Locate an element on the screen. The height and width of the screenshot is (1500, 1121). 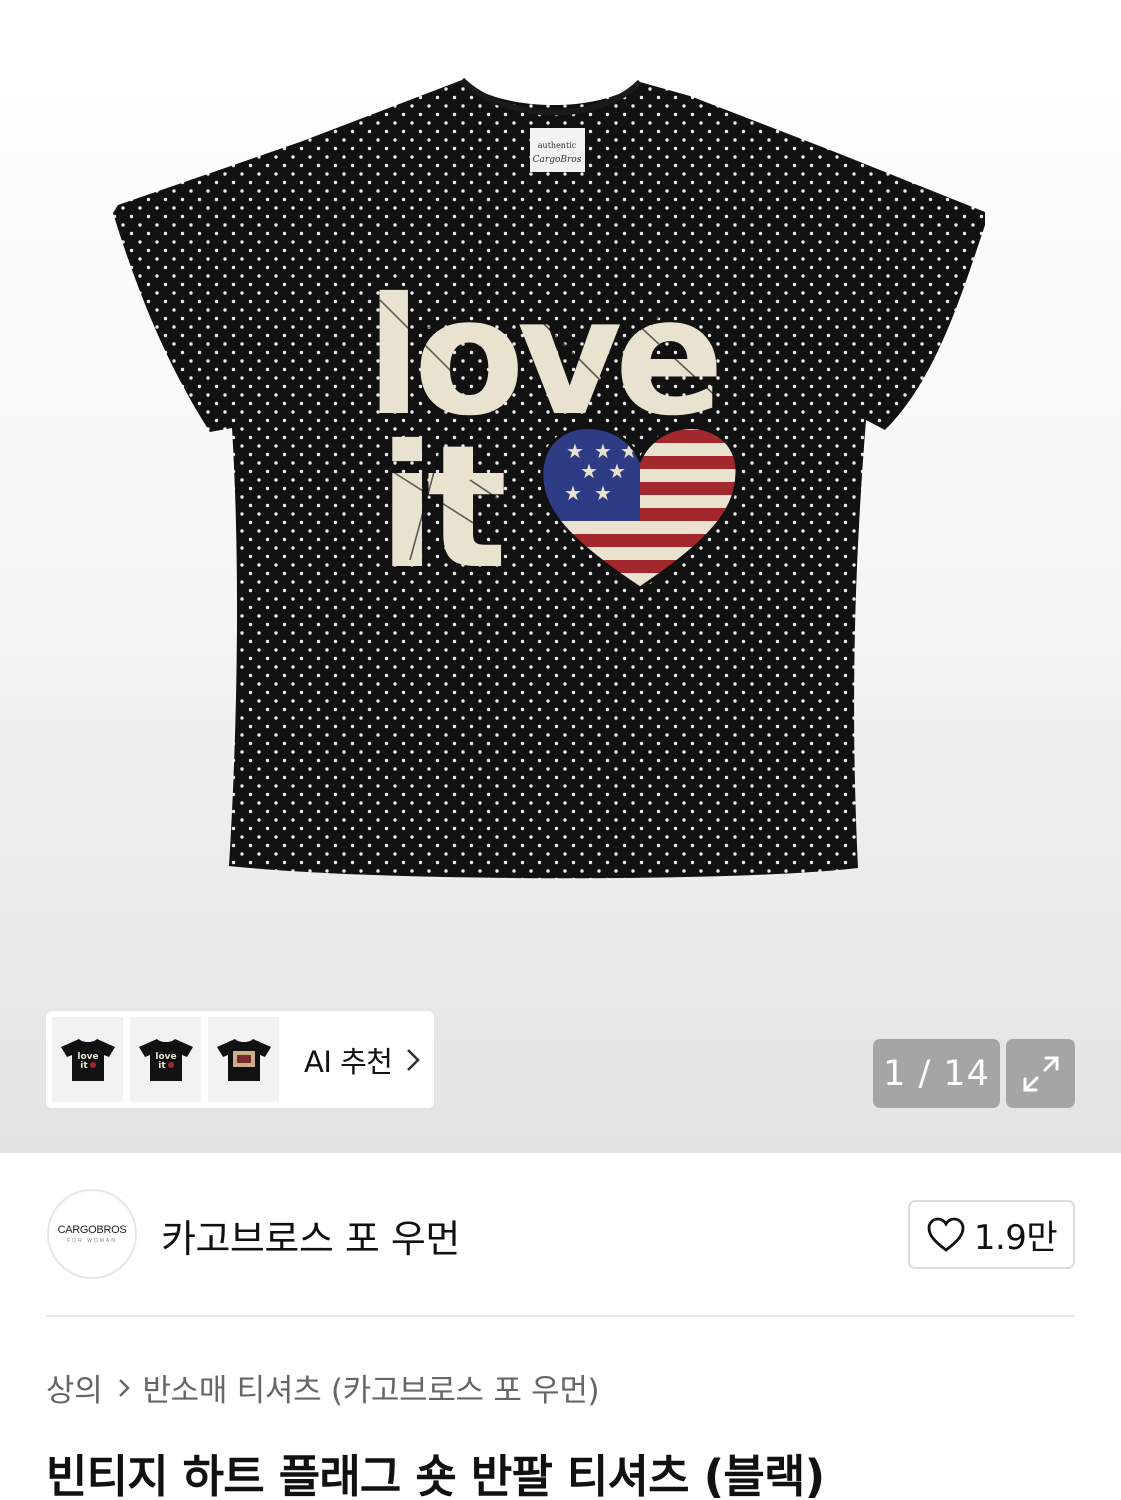
brand-logo-text: CARGOBROS is located at coordinates (92, 1230).